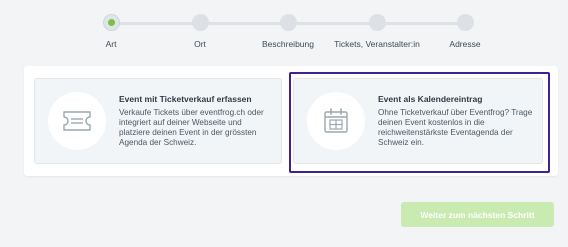 The height and width of the screenshot is (247, 568). Describe the element at coordinates (111, 22) in the screenshot. I see `step-dot-active` at that location.